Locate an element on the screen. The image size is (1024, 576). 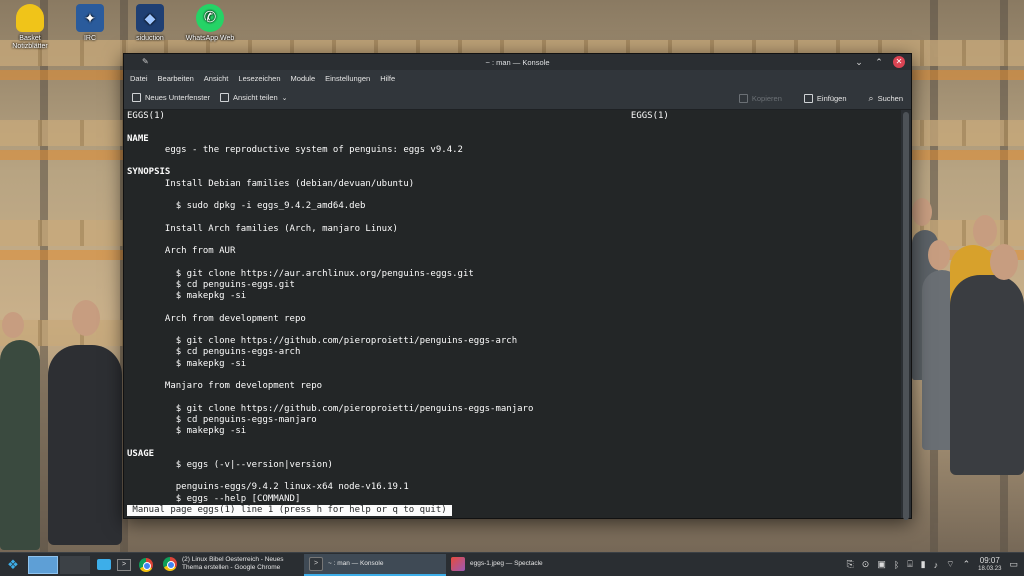
folder-sync-icon: ▣ is located at coordinates (881, 564).